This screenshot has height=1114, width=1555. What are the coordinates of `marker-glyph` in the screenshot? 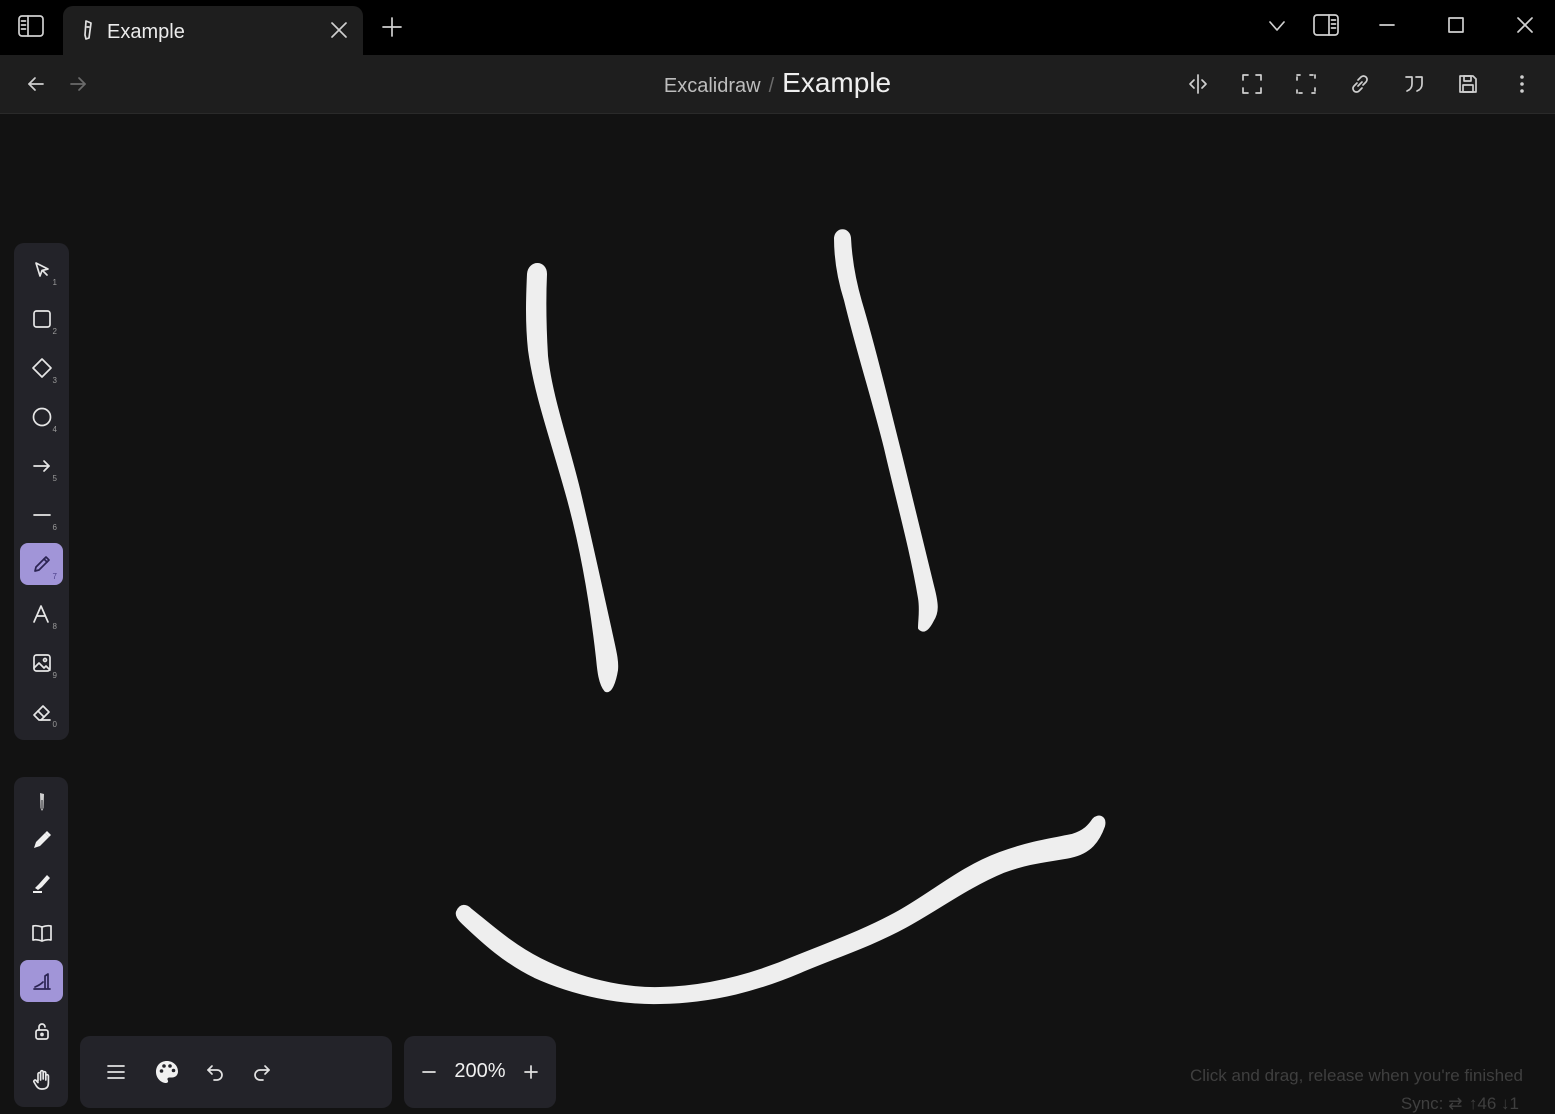 It's located at (42, 839).